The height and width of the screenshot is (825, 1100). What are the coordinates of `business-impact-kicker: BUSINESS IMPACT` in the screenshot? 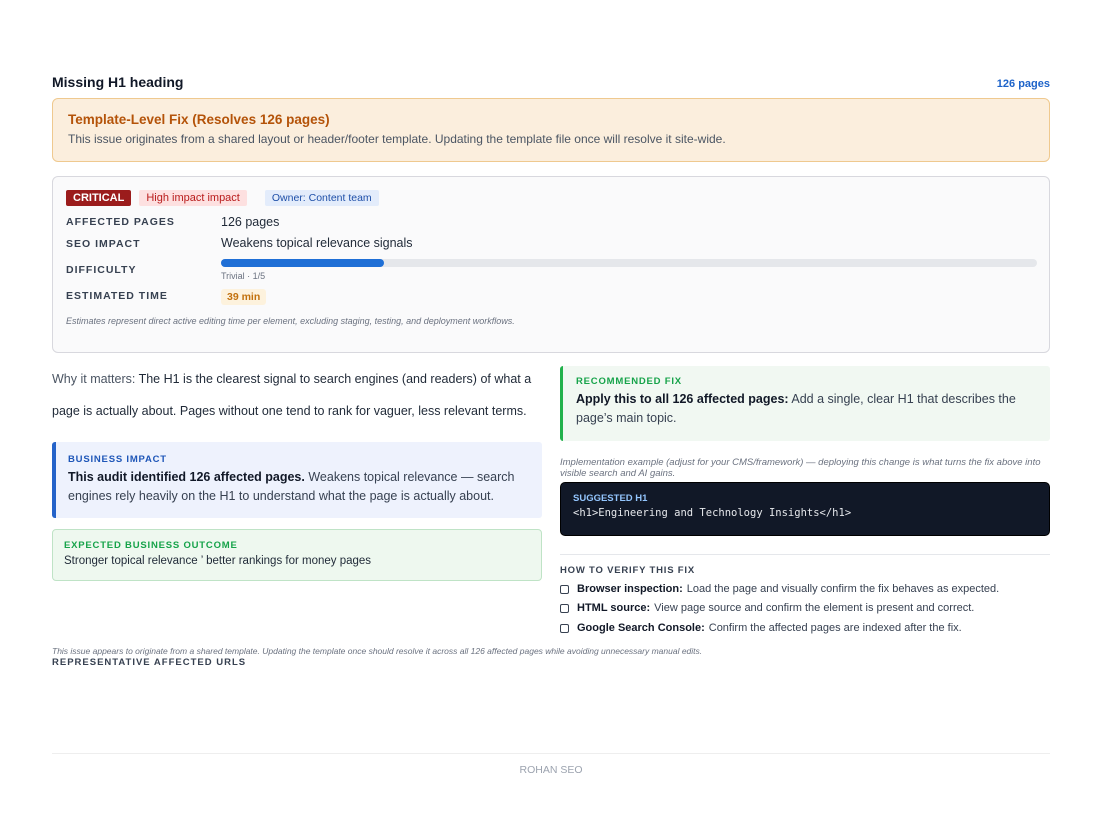 It's located at (117, 459).